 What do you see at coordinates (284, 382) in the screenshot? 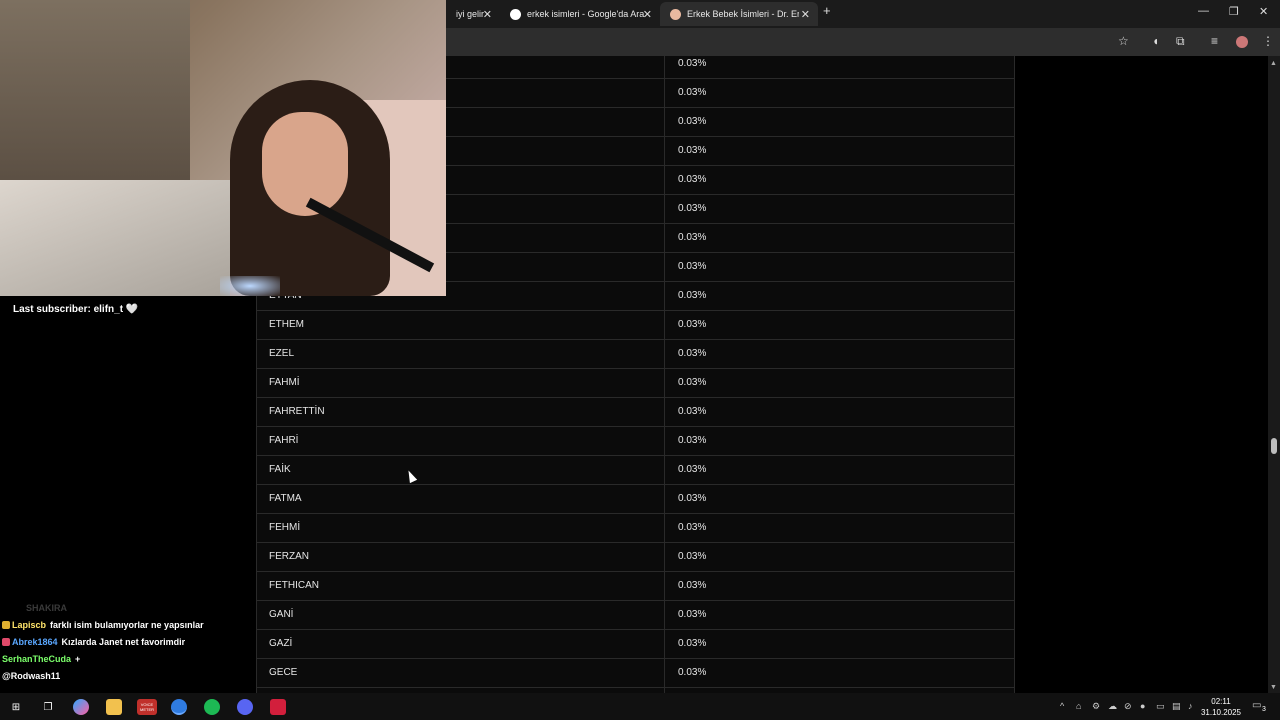
I see `name-cell: FAHMİ` at bounding box center [284, 382].